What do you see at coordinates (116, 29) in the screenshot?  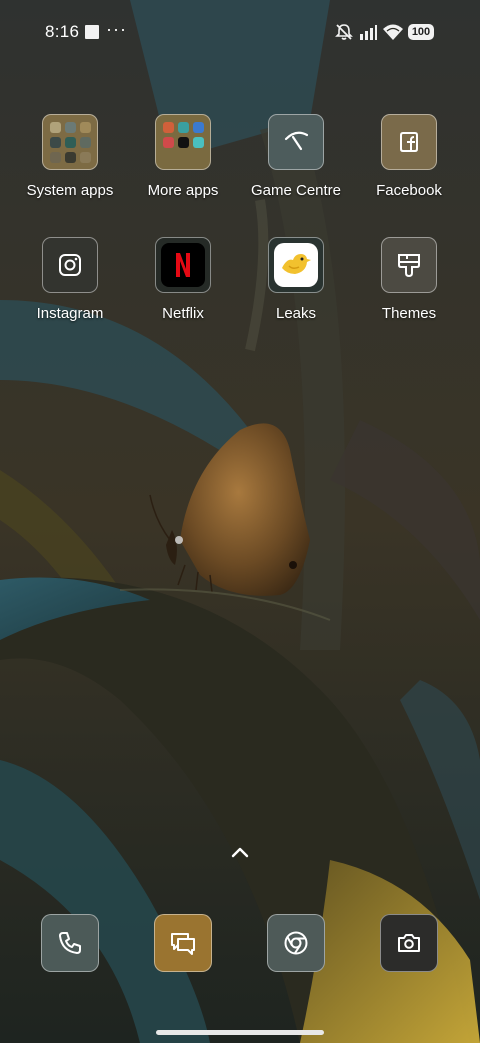 I see `more-notifications-indicator: ···` at bounding box center [116, 29].